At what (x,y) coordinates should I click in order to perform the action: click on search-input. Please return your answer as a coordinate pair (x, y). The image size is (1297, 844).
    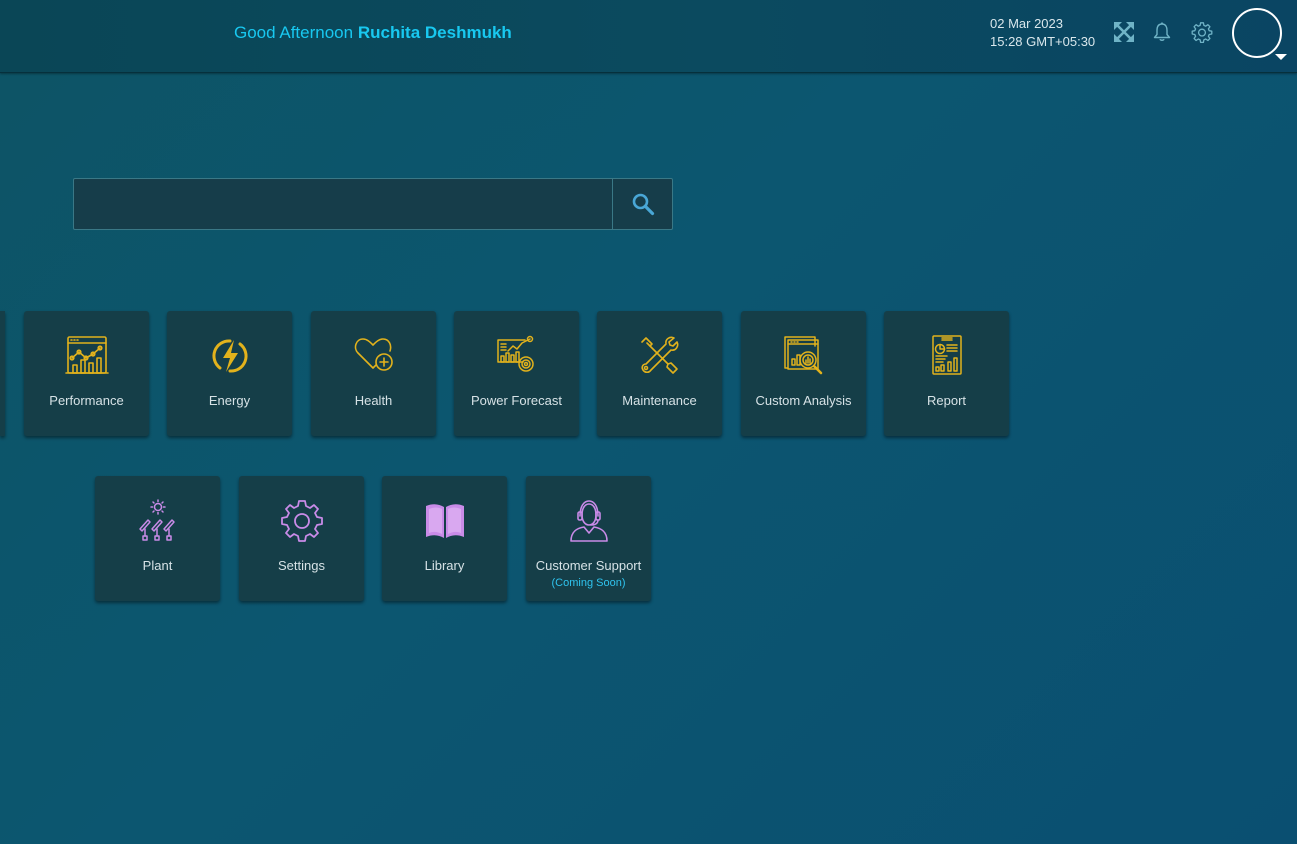
    Looking at the image, I should click on (343, 204).